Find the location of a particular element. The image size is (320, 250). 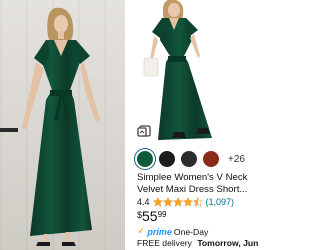

prime-check-icon: ✓ is located at coordinates (141, 231).